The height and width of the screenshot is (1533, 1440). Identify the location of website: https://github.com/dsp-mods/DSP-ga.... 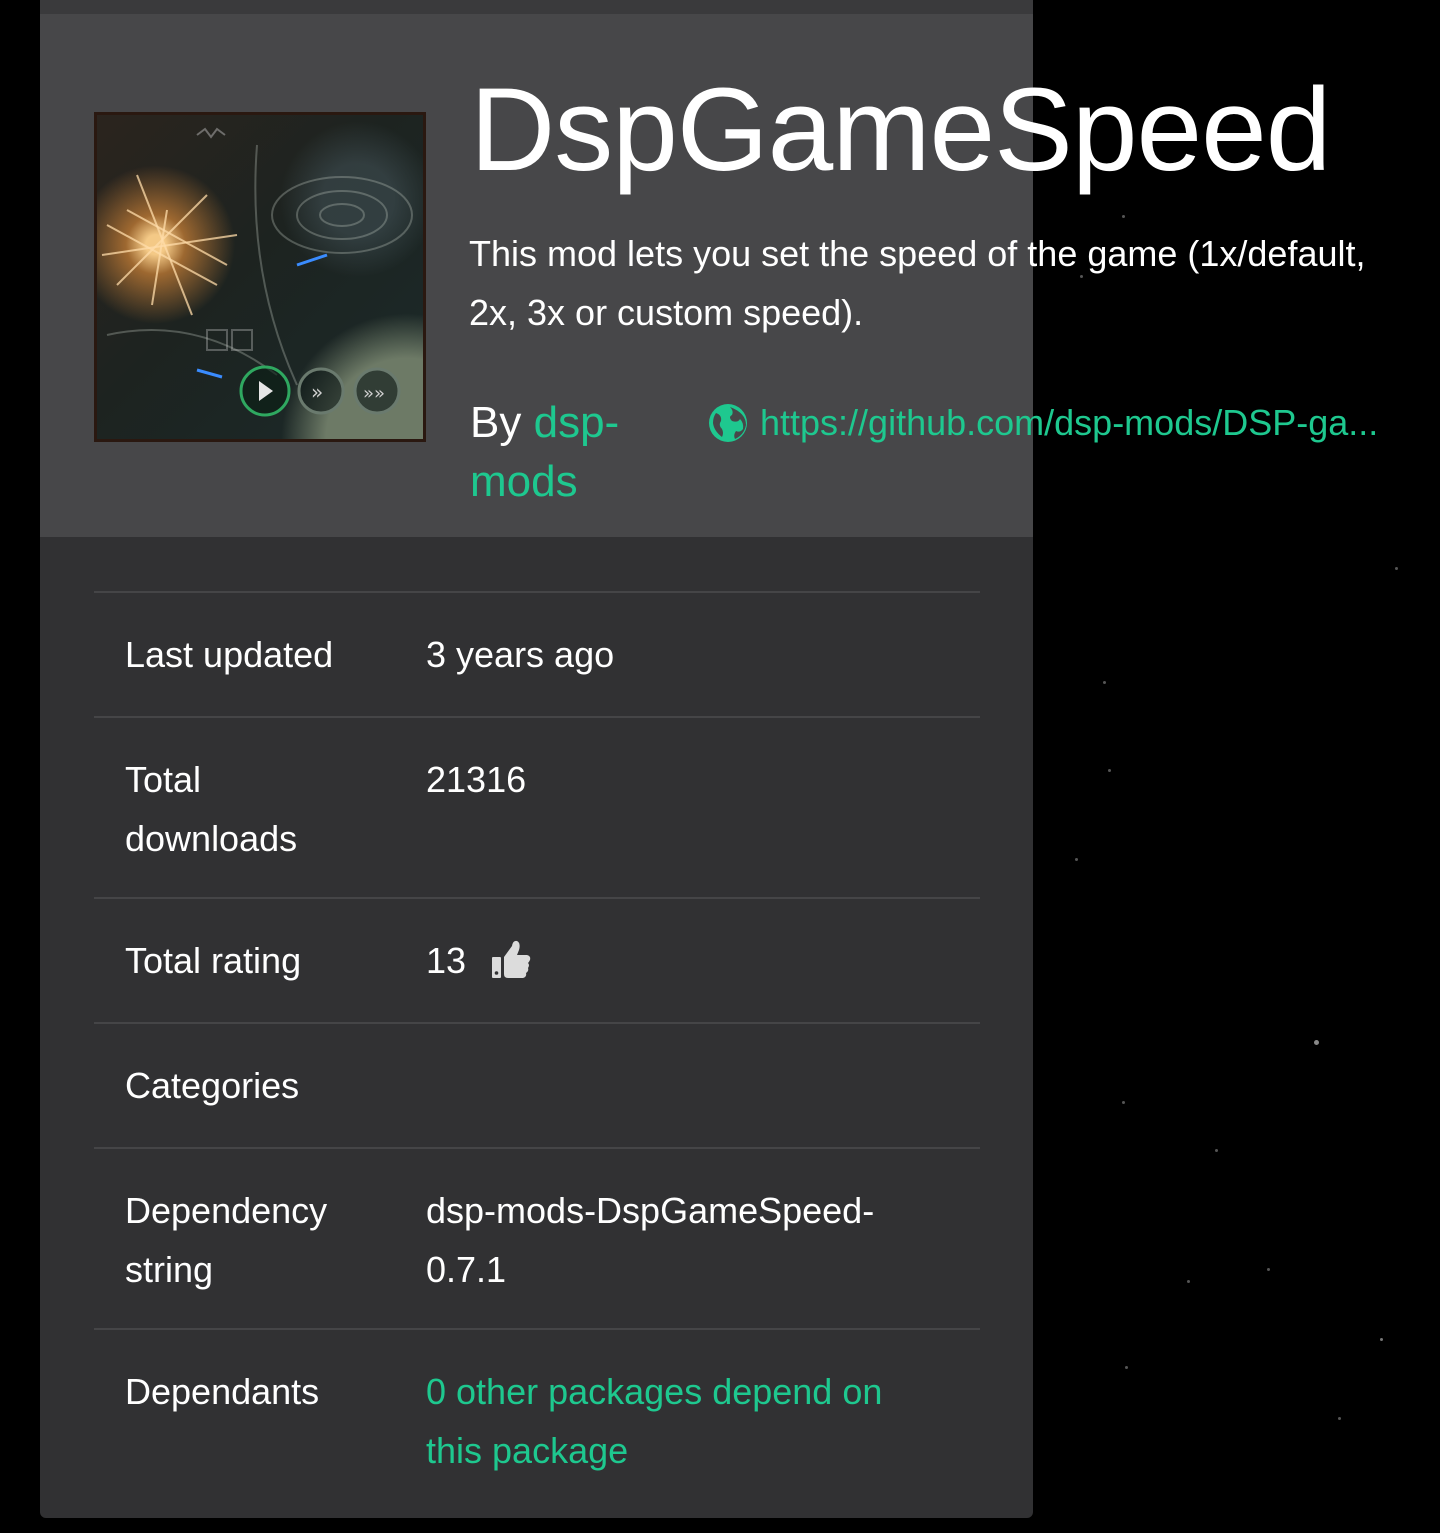
(1068, 423).